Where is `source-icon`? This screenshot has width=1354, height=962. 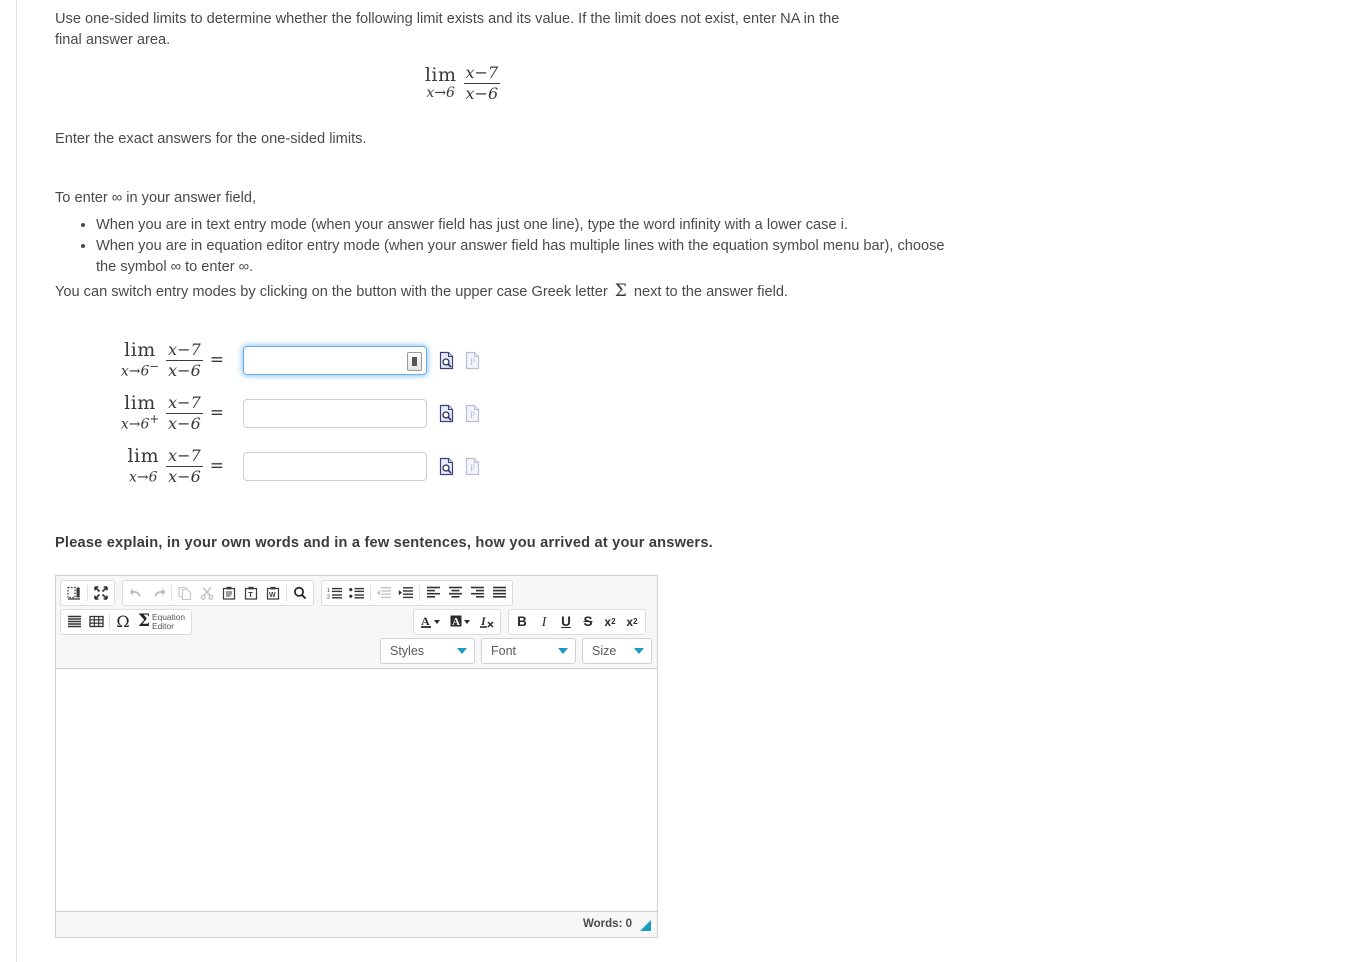
source-icon is located at coordinates (74, 593).